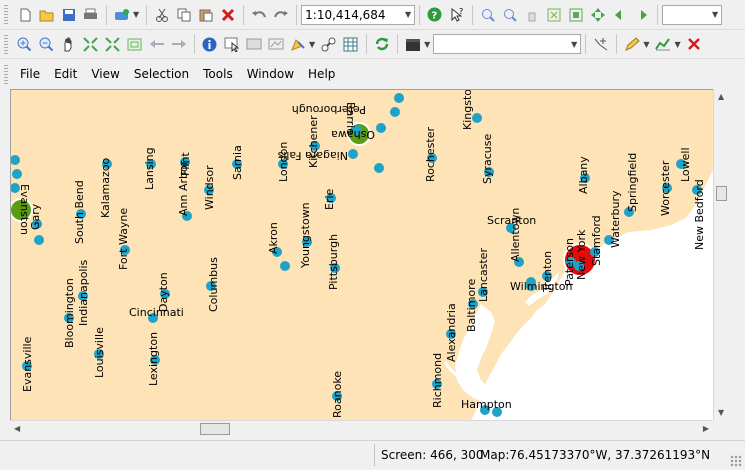  What do you see at coordinates (486, 404) in the screenshot?
I see `city-label: Hampton` at bounding box center [486, 404].